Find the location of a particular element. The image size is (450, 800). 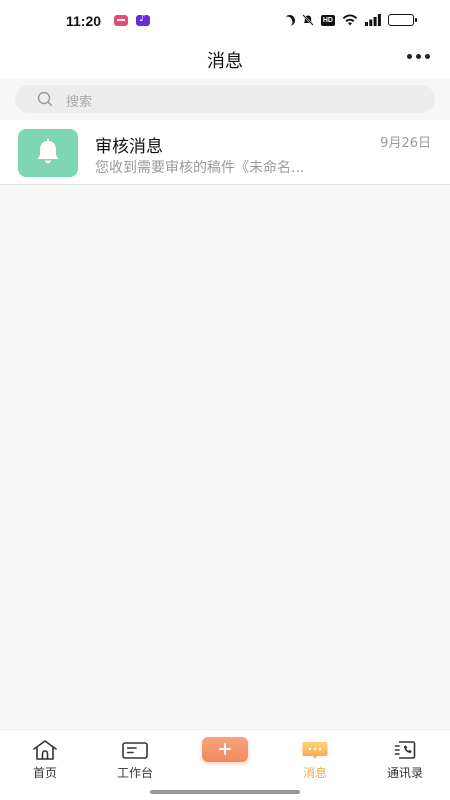

home-indicator is located at coordinates (225, 792).